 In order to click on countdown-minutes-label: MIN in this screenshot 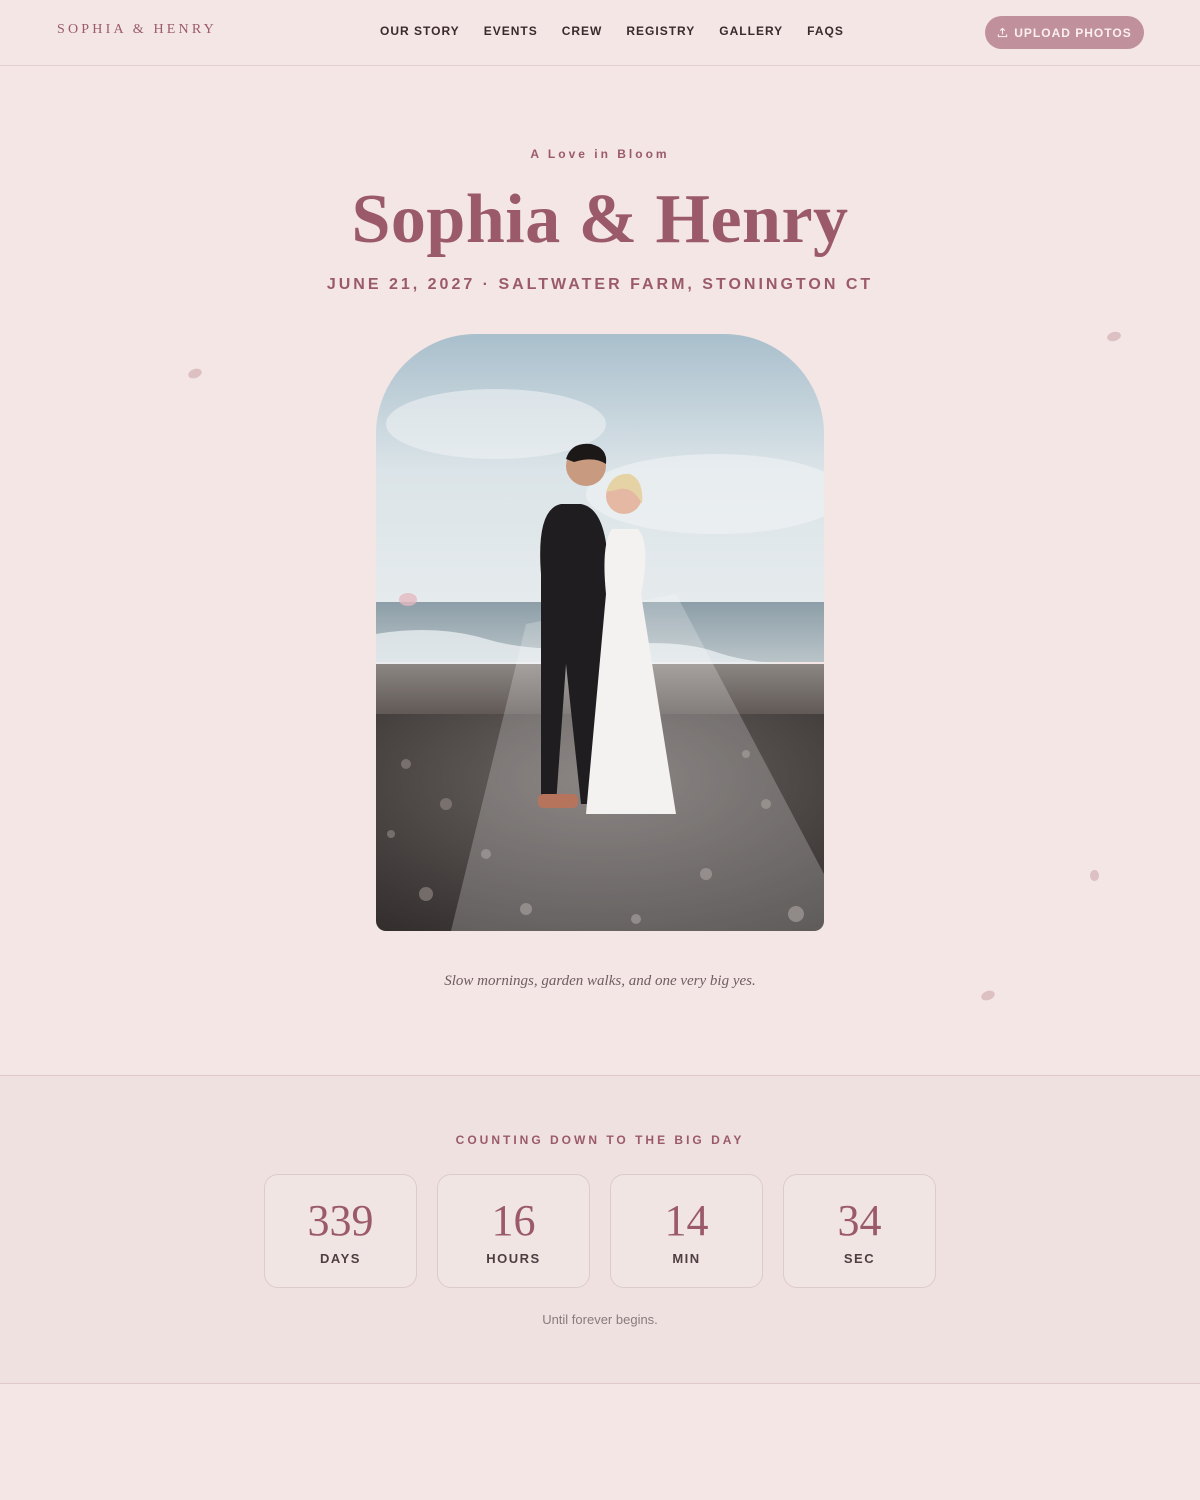, I will do `click(686, 1258)`.